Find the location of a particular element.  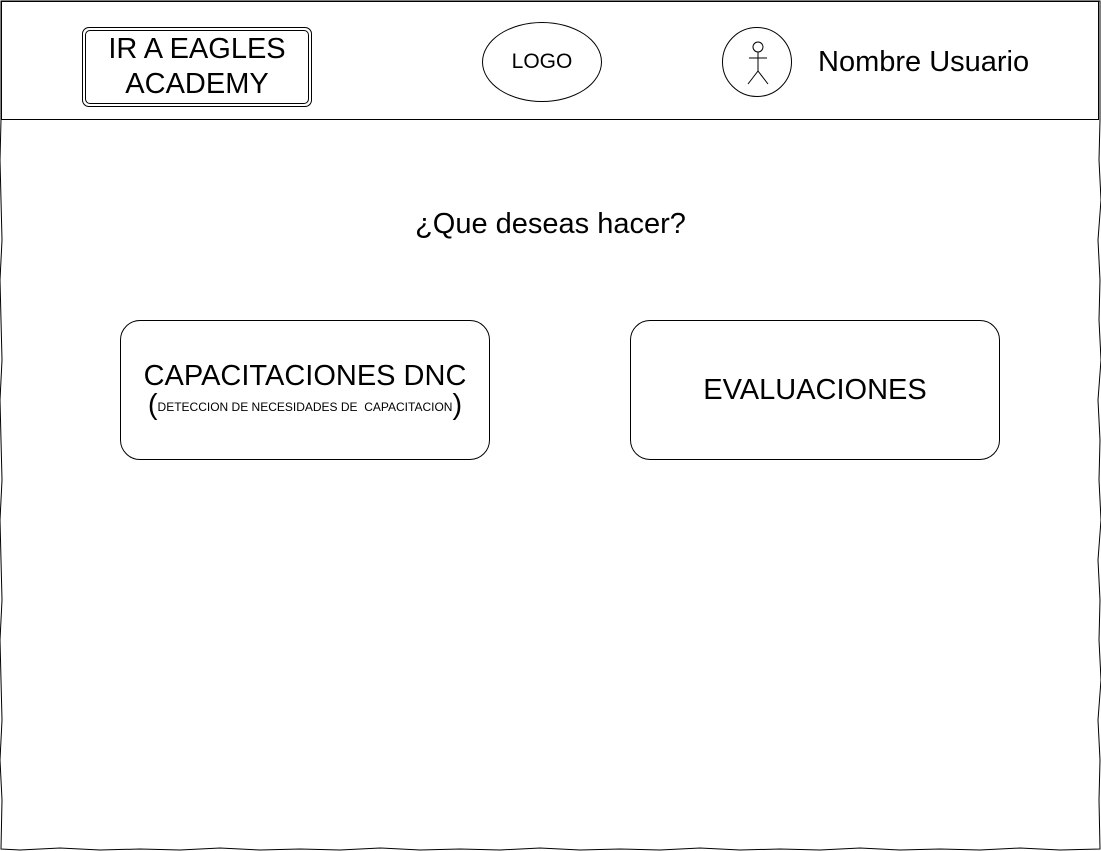

logo: LOGO is located at coordinates (542, 62).